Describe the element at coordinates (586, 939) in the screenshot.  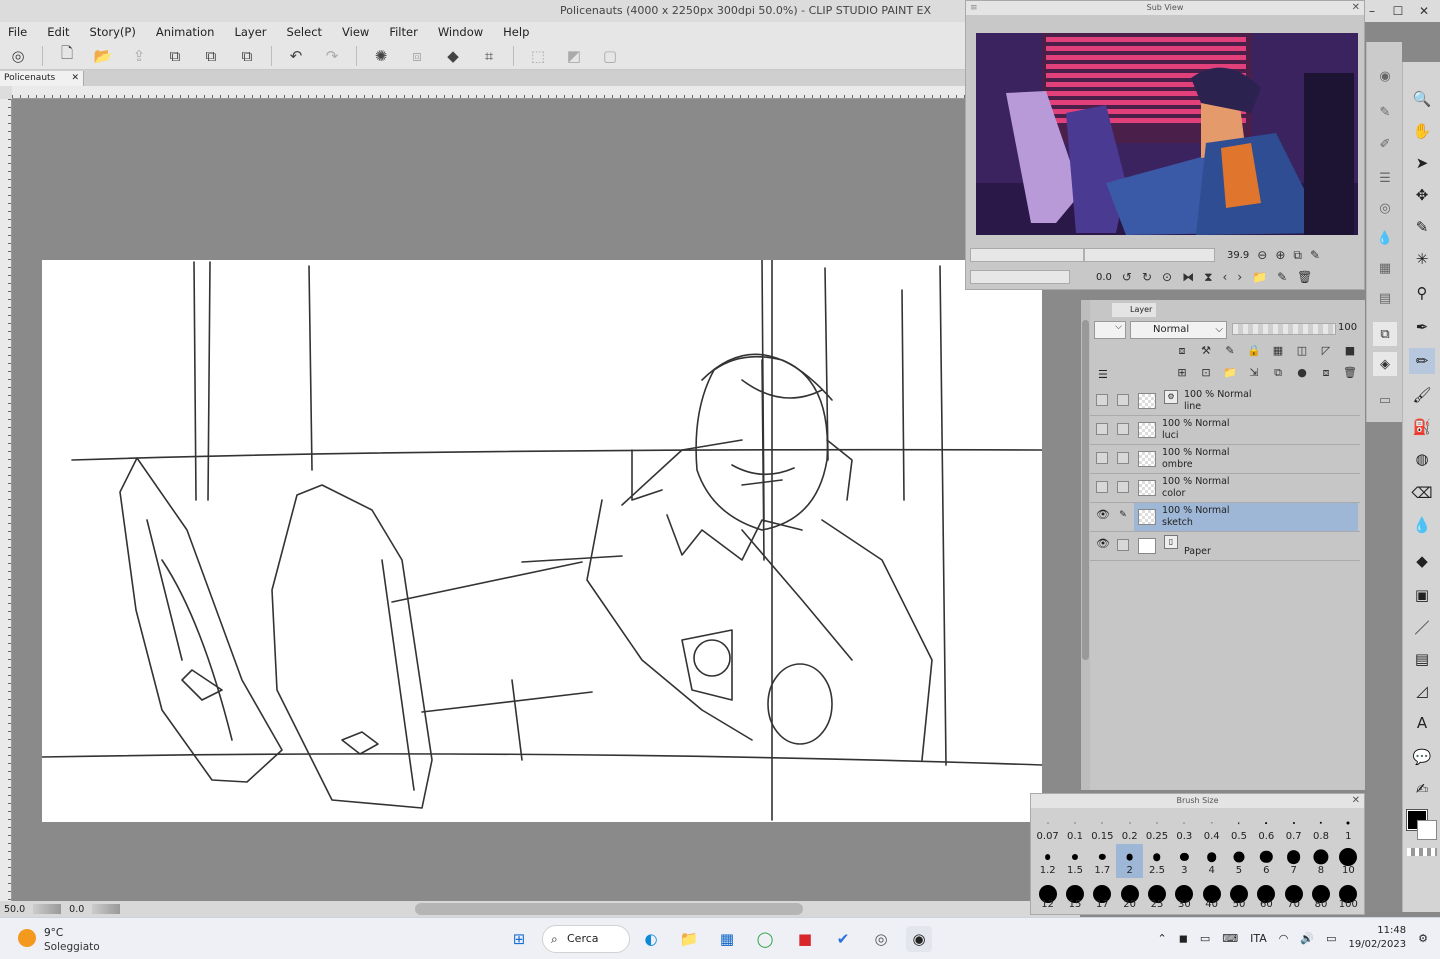
I see `search-box: ⌕ Cerca` at that location.